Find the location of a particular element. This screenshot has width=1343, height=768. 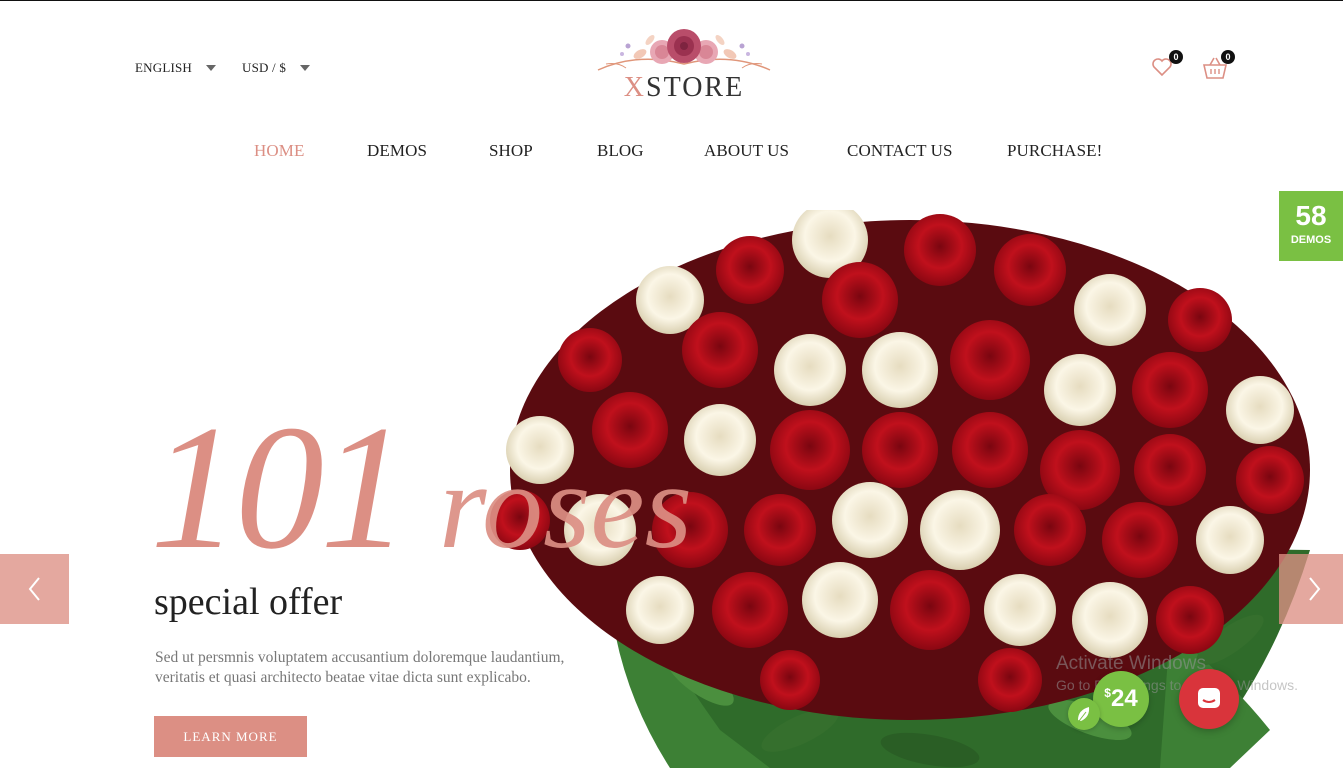

currency-label: USD / $ is located at coordinates (264, 67).